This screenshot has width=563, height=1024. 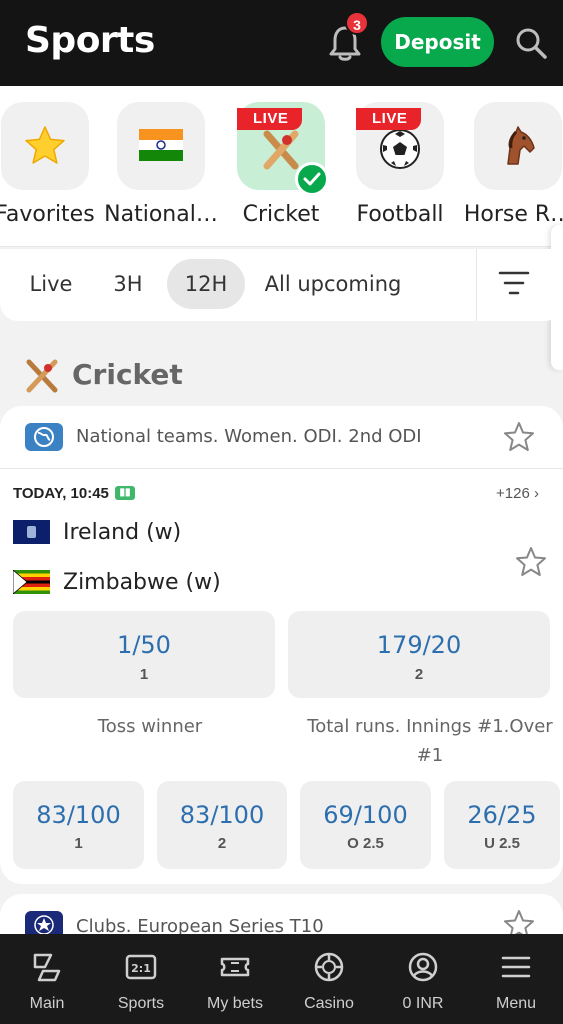 What do you see at coordinates (90, 40) in the screenshot?
I see `page-title: Sports` at bounding box center [90, 40].